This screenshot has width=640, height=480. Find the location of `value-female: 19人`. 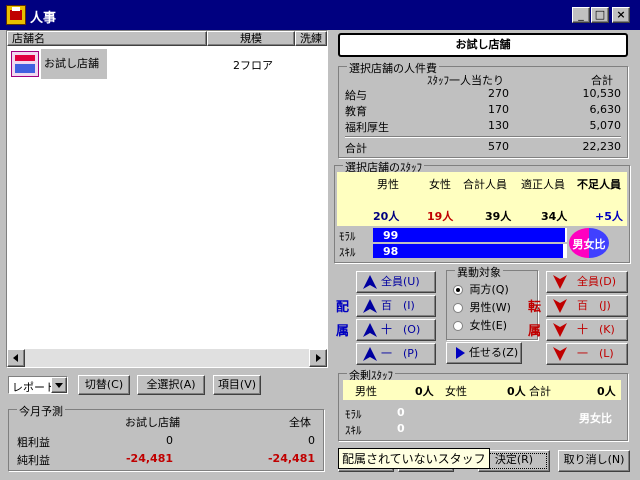

value-female: 19人 is located at coordinates (440, 216).